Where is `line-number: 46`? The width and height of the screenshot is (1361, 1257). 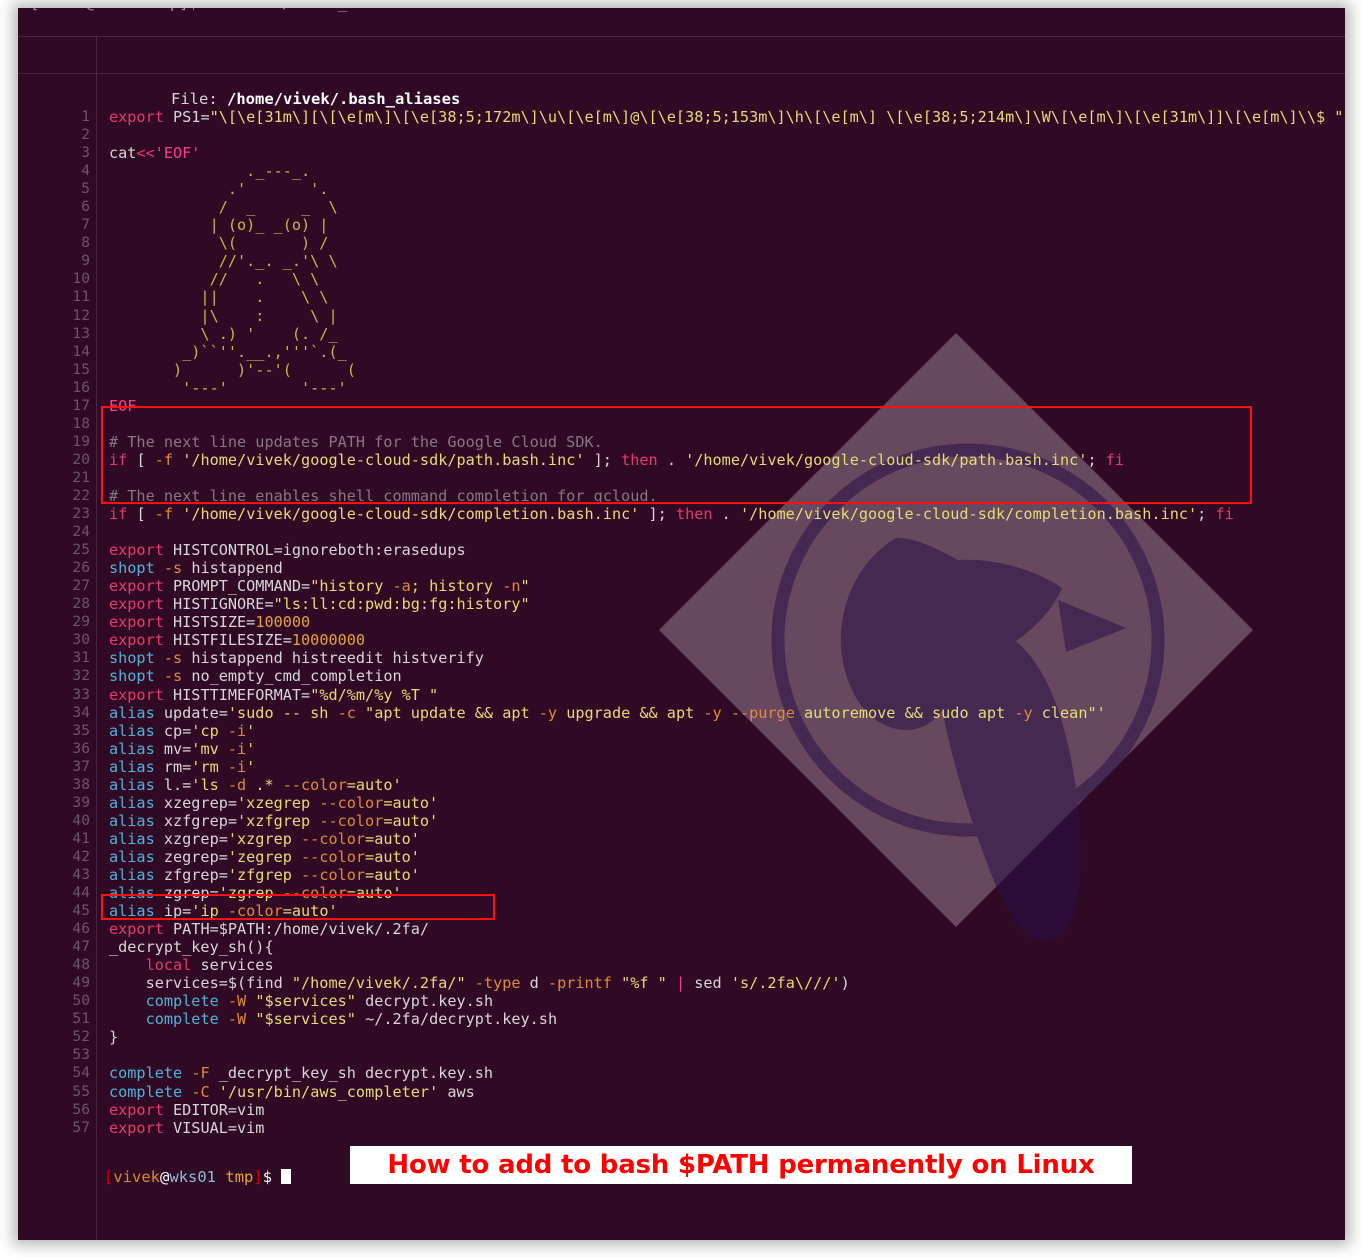
line-number: 46 is located at coordinates (81, 929).